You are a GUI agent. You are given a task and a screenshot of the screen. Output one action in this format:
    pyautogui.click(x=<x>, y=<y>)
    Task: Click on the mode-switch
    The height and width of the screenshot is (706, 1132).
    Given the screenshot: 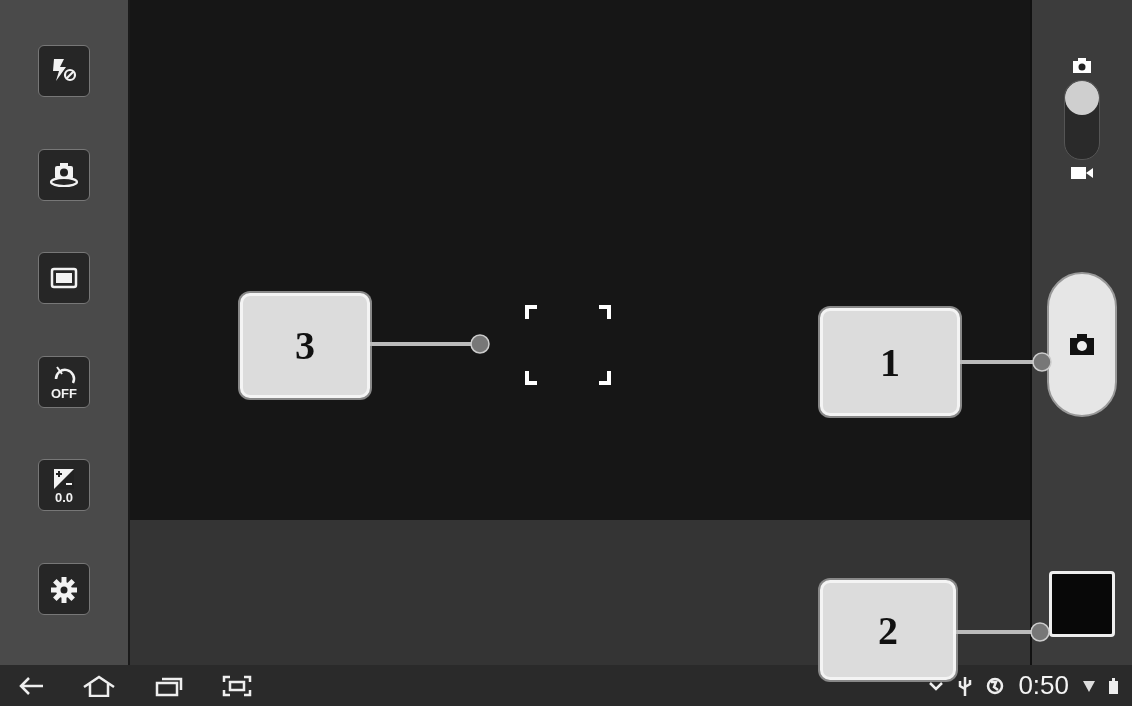 What is the action you would take?
    pyautogui.click(x=1082, y=120)
    